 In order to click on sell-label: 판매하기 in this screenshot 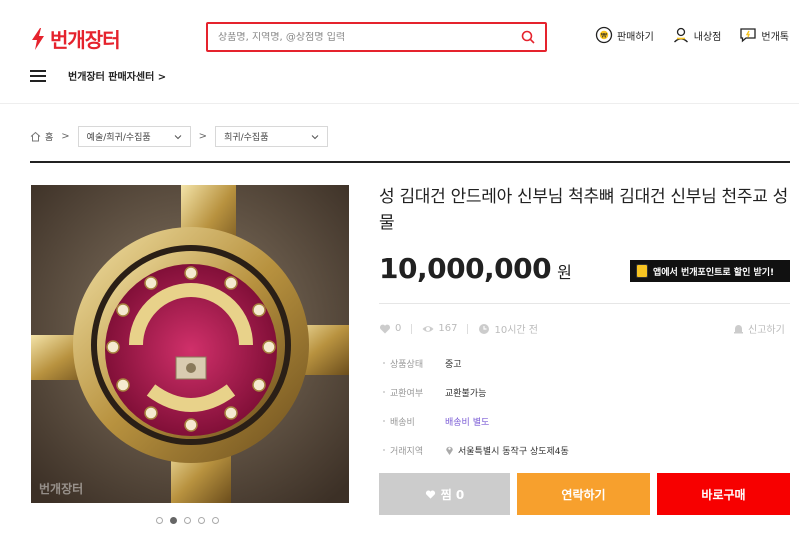, I will do `click(635, 37)`.